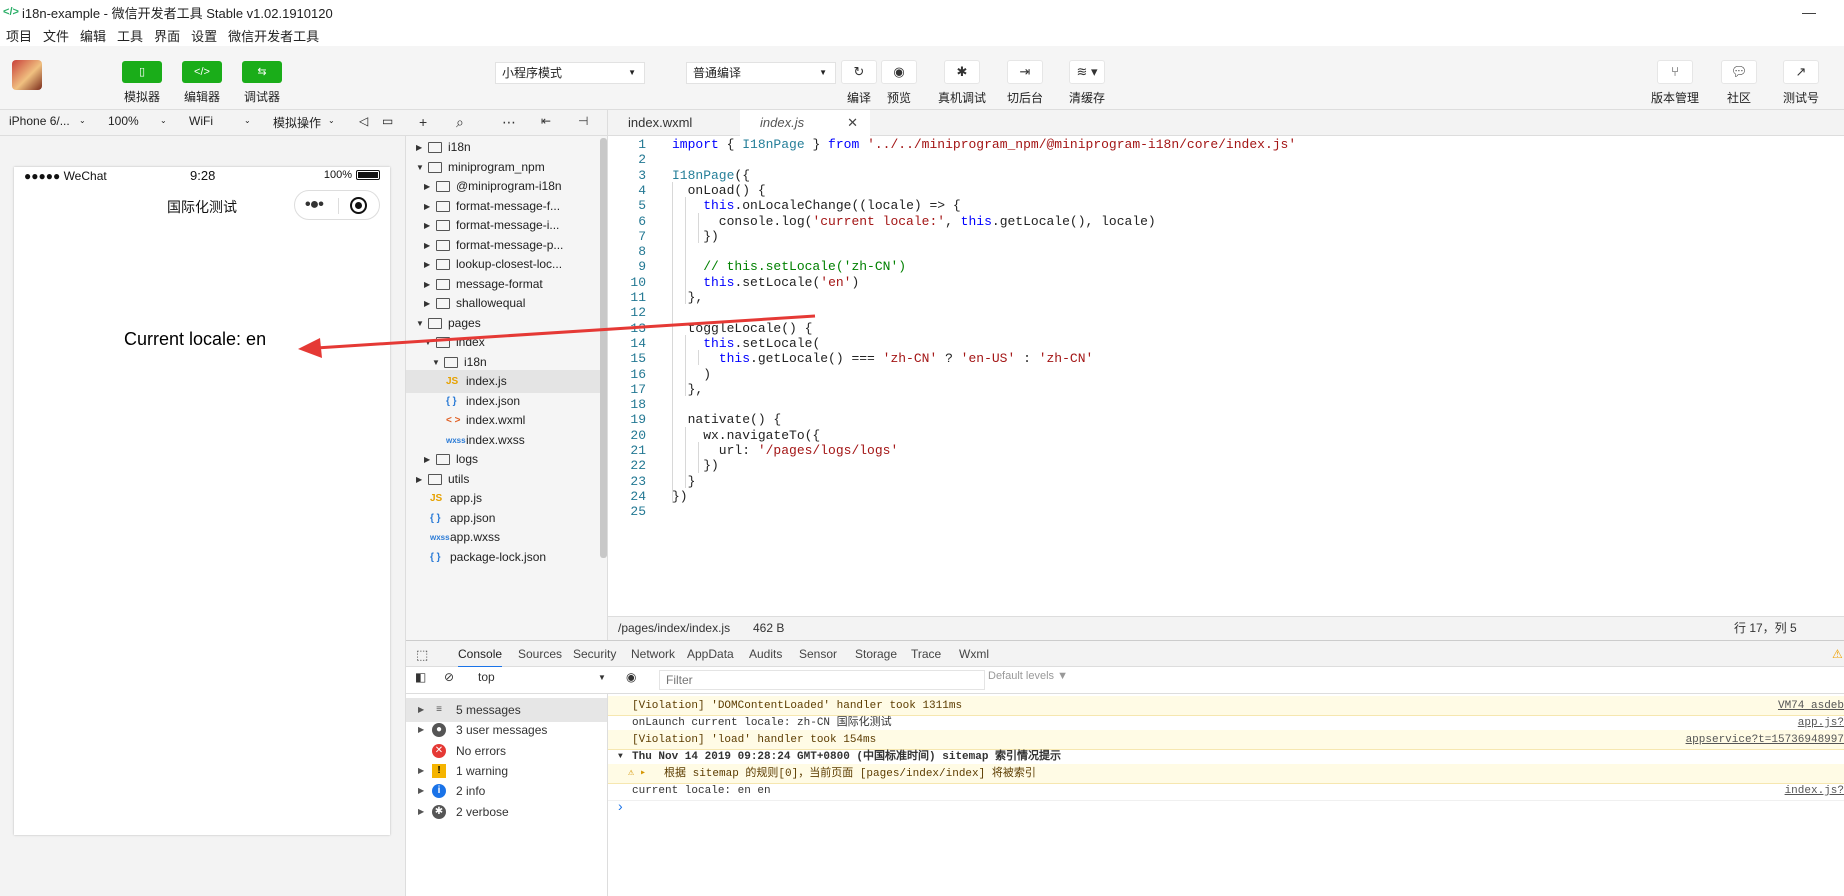 The image size is (1844, 896). I want to click on editor-toggle-button: </> 编辑器, so click(202, 82).